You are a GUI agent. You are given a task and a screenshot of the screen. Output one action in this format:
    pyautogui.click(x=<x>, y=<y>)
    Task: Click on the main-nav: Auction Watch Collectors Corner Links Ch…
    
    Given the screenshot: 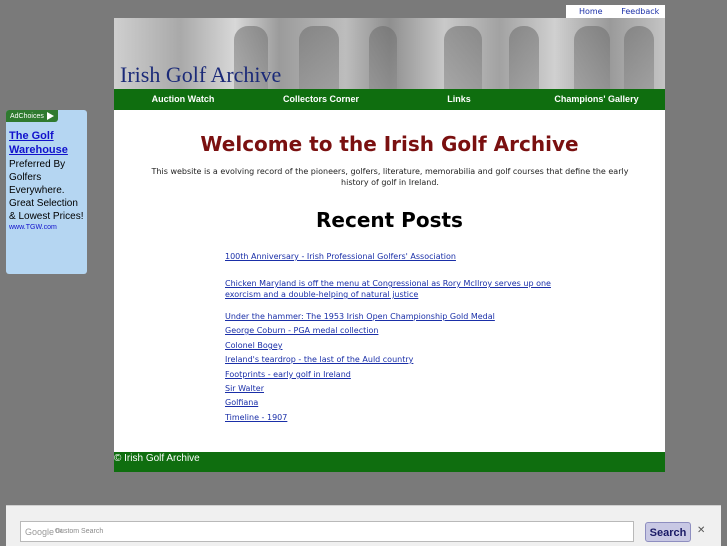 What is the action you would take?
    pyautogui.click(x=389, y=99)
    